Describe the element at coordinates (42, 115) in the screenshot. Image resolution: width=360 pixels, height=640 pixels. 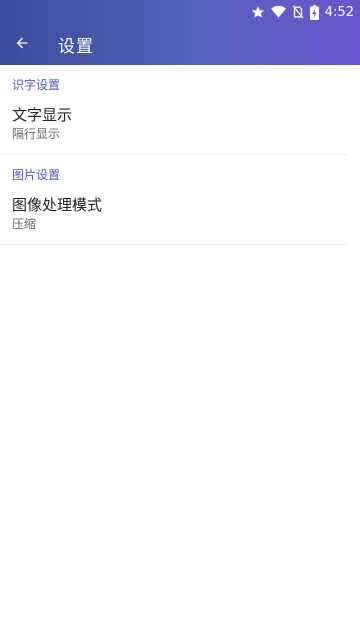
I see `pref-title: 文字显示` at that location.